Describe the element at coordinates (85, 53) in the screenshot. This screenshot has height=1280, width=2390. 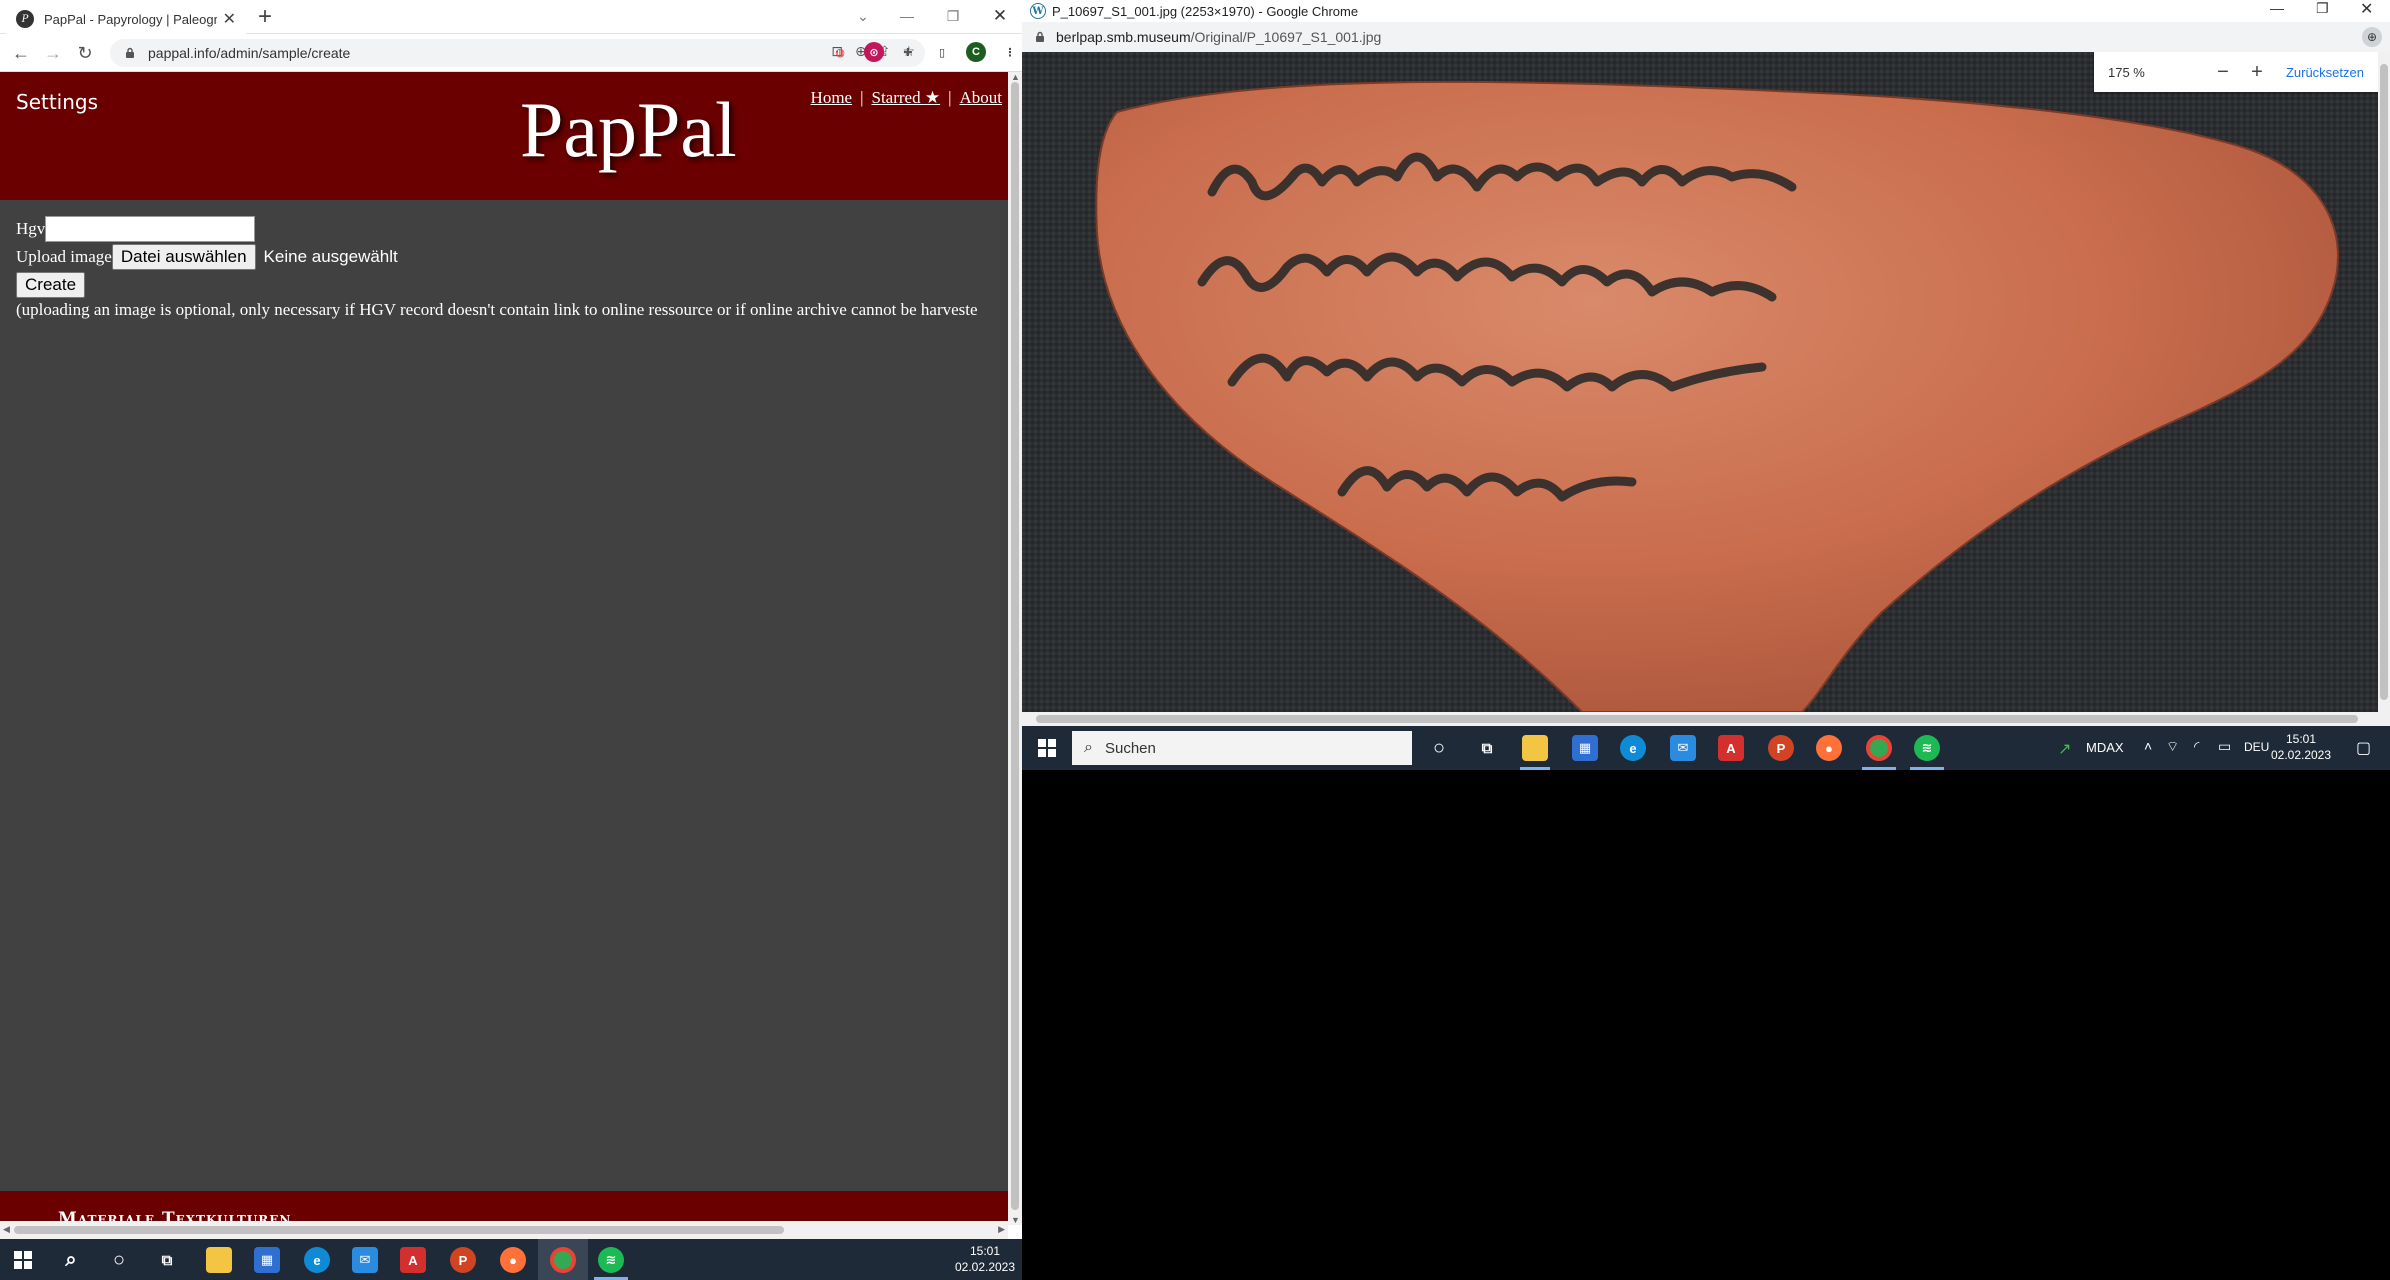
I see `reload-icon: ↻` at that location.